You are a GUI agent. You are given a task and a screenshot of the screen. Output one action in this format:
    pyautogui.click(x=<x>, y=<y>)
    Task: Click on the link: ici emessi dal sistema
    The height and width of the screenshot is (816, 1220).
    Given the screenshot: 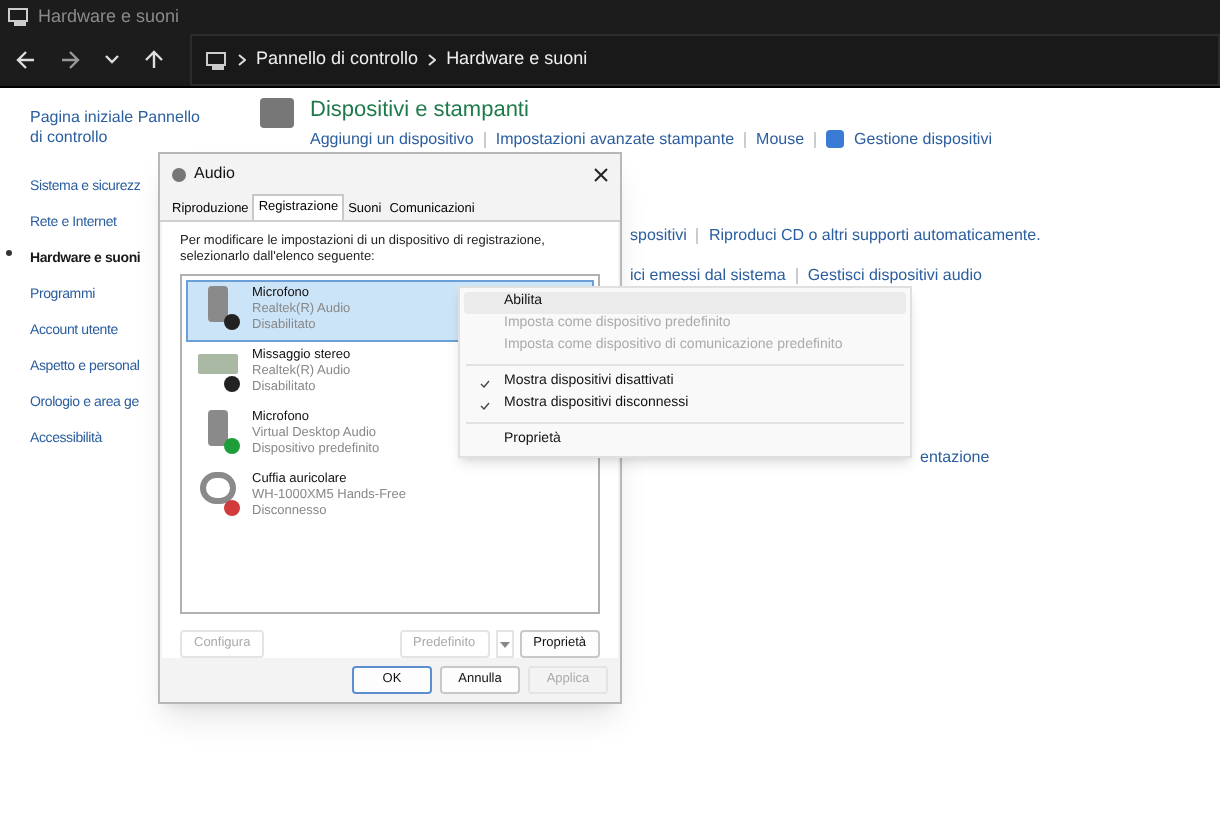 What is the action you would take?
    pyautogui.click(x=708, y=275)
    